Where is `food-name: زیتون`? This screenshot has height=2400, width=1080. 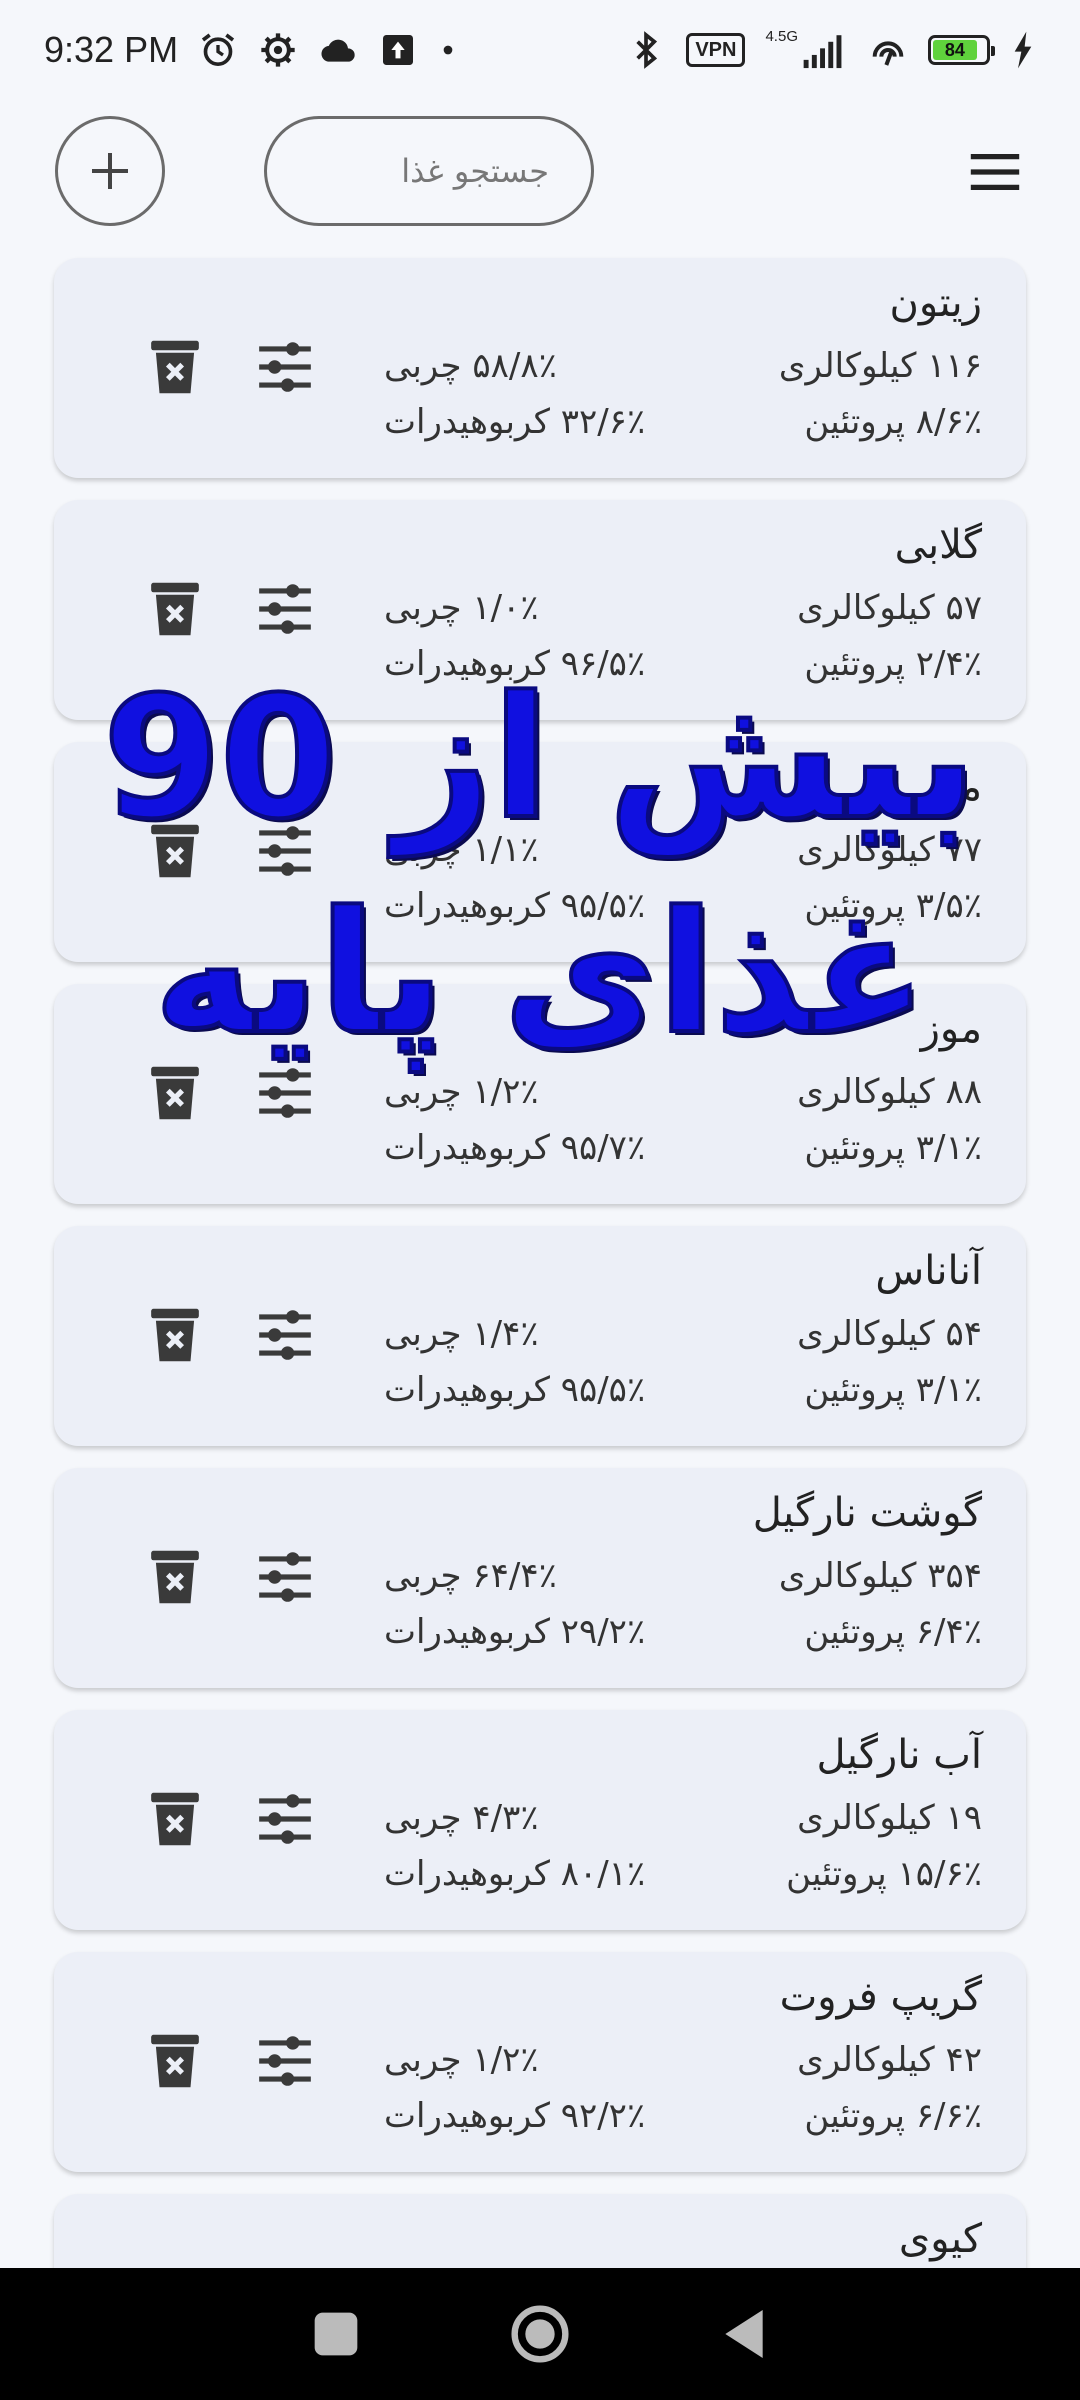
food-name: زیتون is located at coordinates (935, 303).